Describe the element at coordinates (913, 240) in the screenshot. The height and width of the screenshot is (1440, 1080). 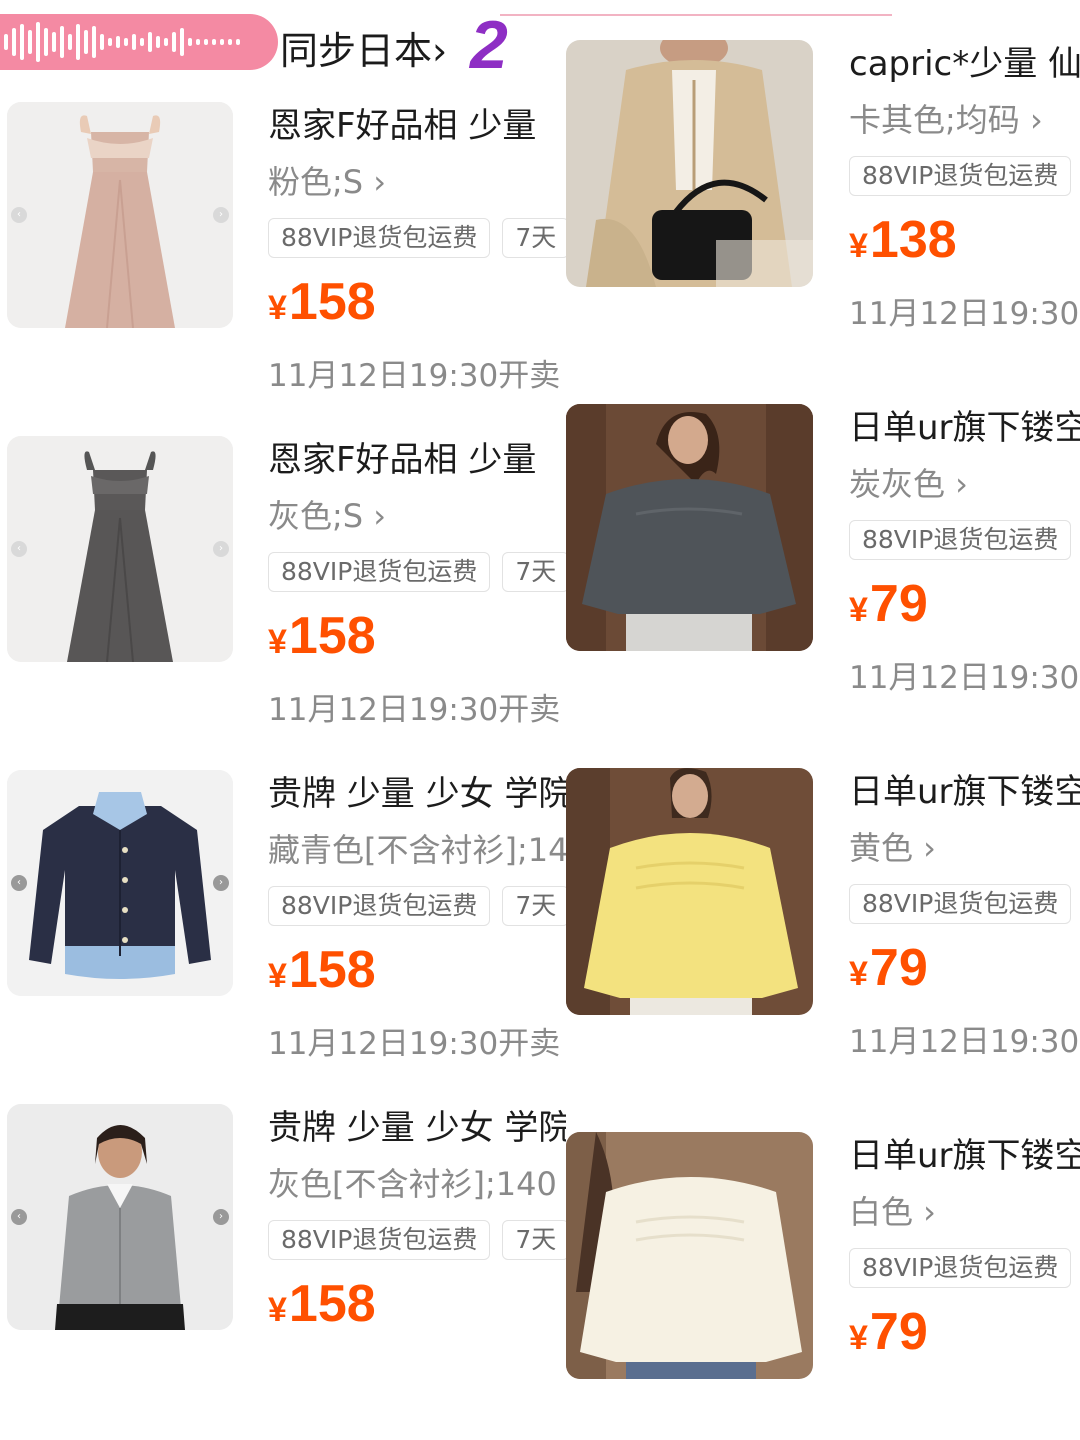
I see `price-value: 138` at that location.